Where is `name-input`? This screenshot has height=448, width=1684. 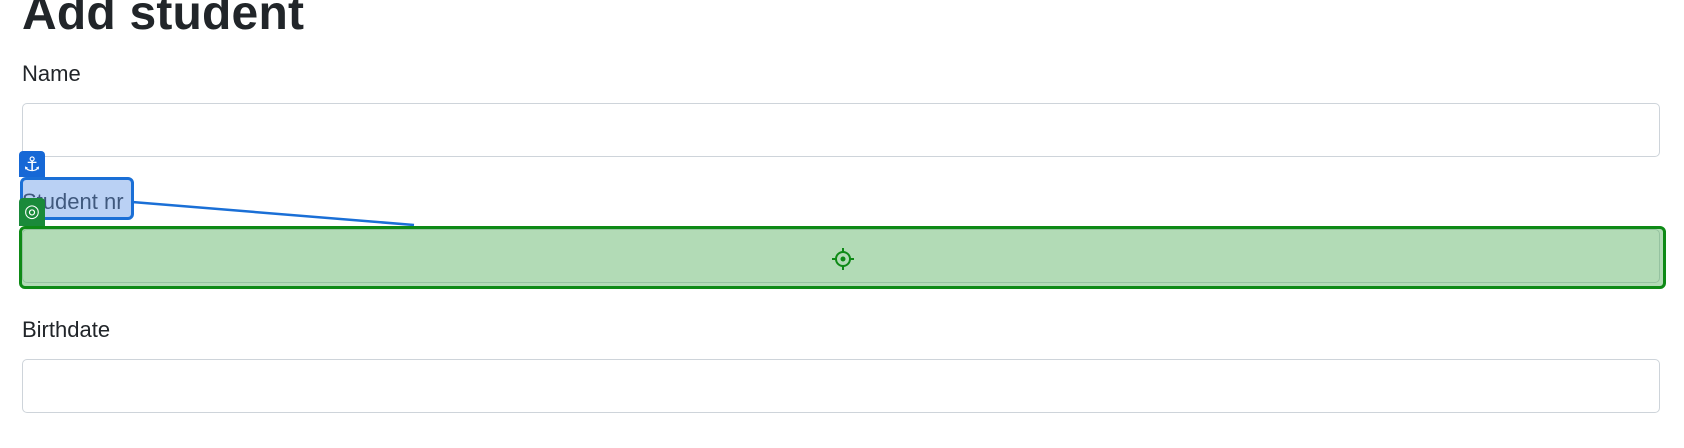 name-input is located at coordinates (841, 130).